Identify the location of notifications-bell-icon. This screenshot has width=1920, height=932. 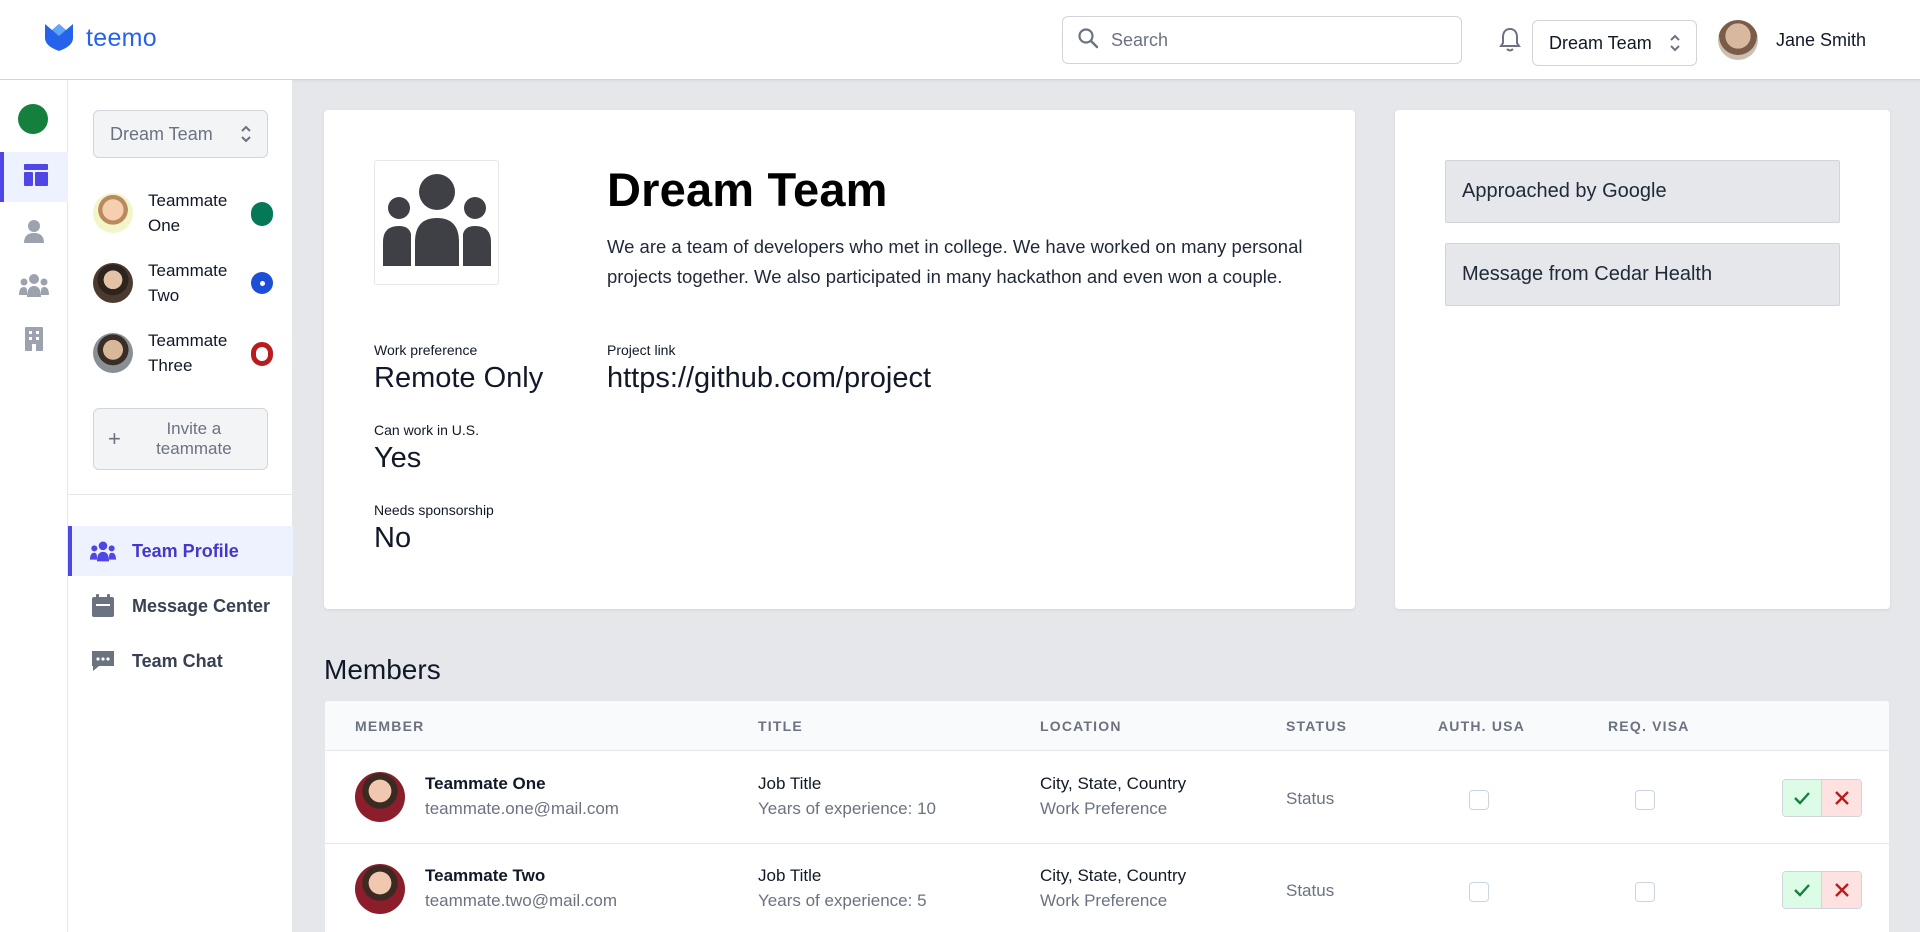
(1510, 42).